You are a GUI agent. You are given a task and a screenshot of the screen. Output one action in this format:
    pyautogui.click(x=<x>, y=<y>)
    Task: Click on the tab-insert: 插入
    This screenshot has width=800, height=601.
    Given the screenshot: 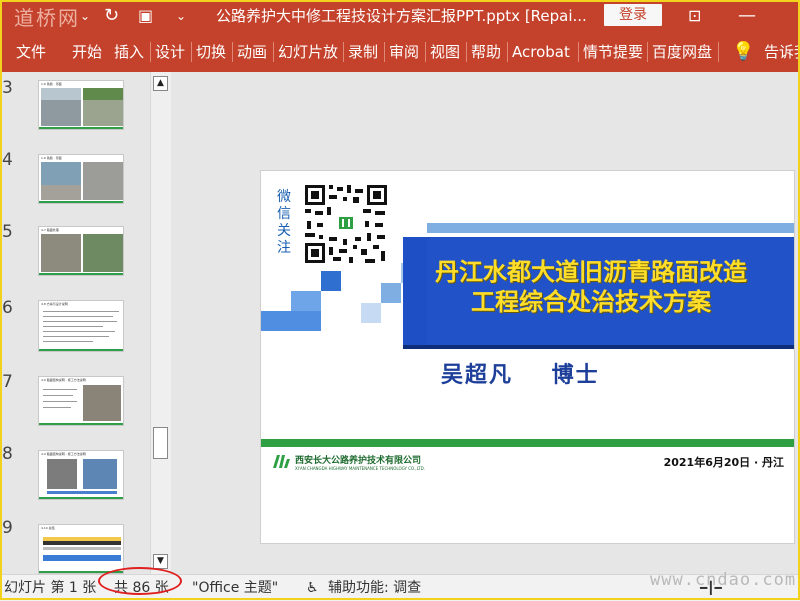 What is the action you would take?
    pyautogui.click(x=129, y=52)
    